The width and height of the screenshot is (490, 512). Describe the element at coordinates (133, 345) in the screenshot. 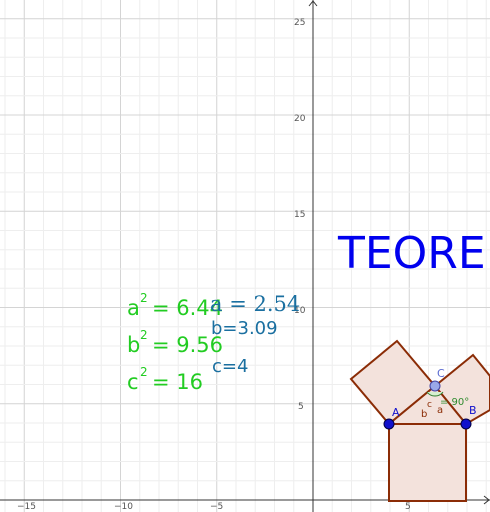

I see `formula-base: b` at that location.